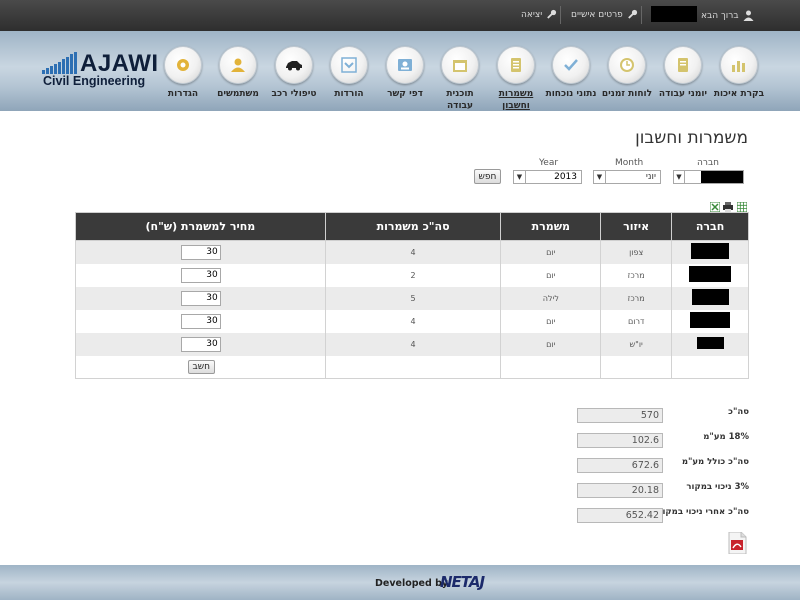 The height and width of the screenshot is (600, 800). What do you see at coordinates (200, 226) in the screenshot?
I see `header-price-per-shift: מחיר למשמרת (ש"ח)` at bounding box center [200, 226].